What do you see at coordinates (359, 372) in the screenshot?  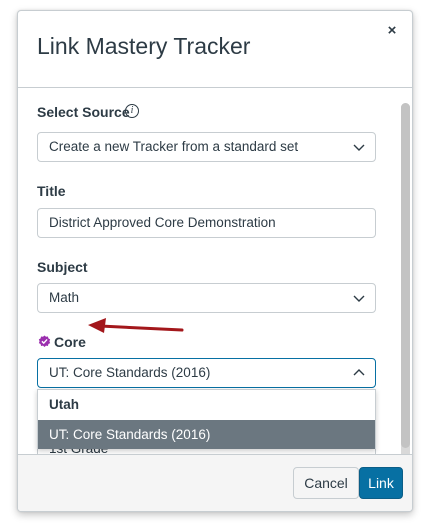 I see `chevron-up-icon` at bounding box center [359, 372].